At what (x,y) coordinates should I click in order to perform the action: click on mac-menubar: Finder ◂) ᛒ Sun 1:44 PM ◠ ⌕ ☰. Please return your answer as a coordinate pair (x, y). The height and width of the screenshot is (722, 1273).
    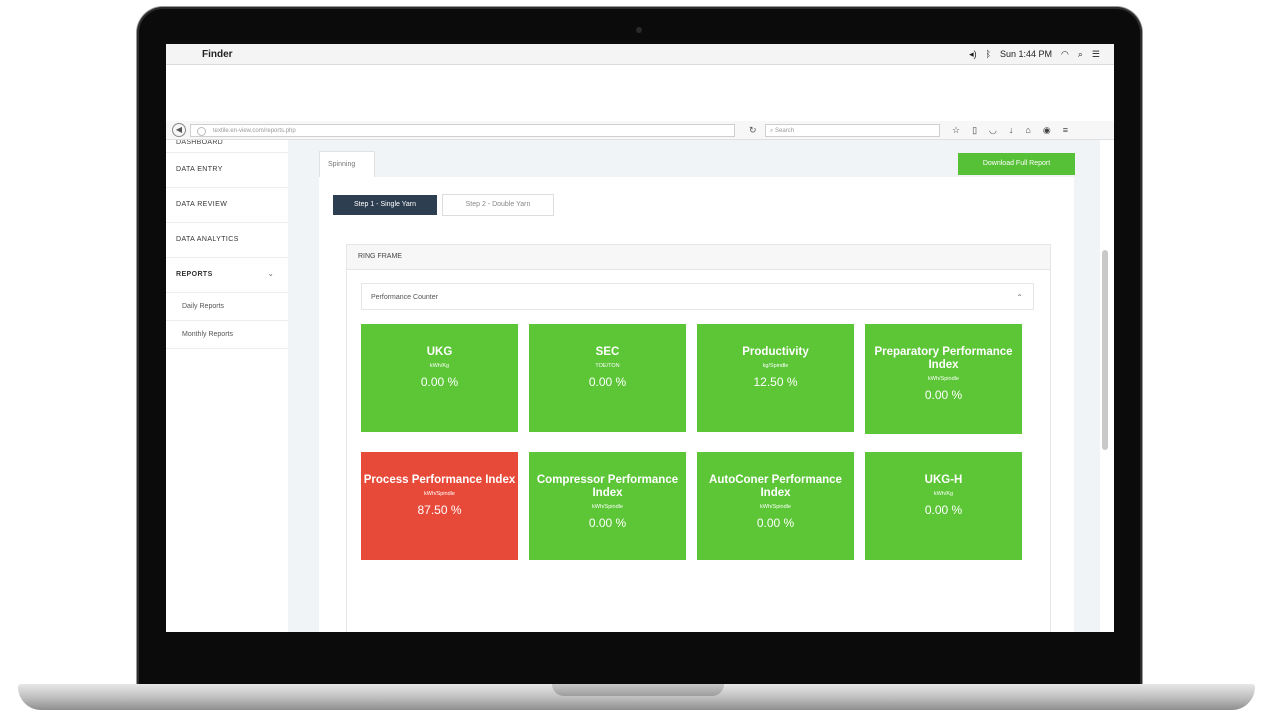
    Looking at the image, I should click on (640, 54).